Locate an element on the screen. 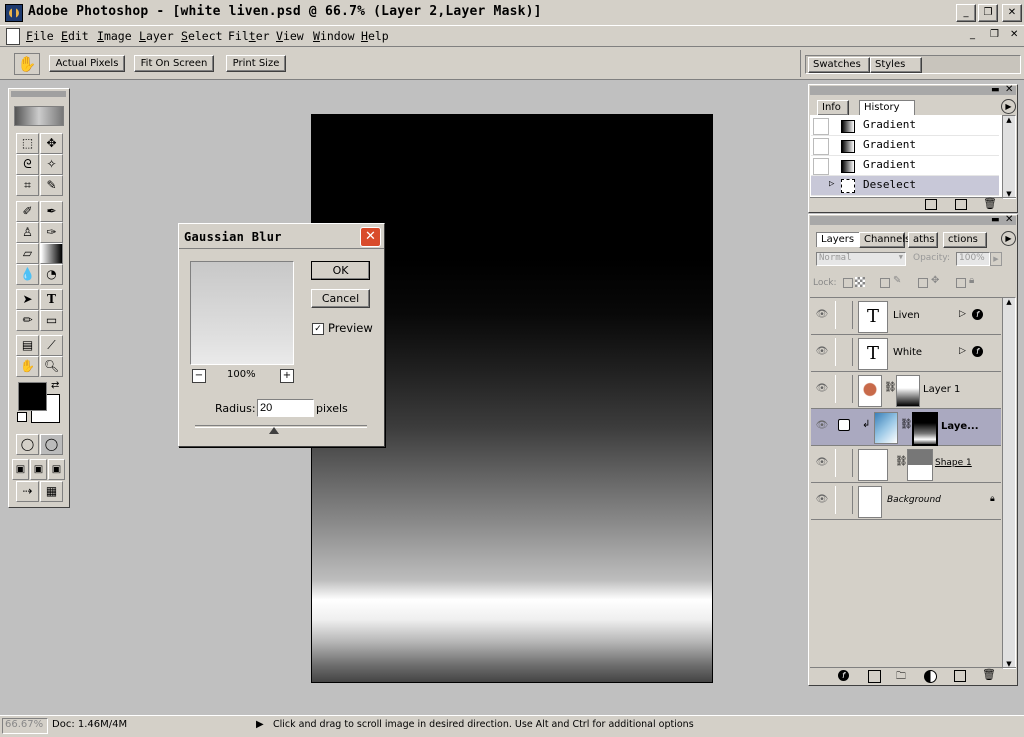 The width and height of the screenshot is (1024, 737). new-document-from-state-icon is located at coordinates (931, 204).